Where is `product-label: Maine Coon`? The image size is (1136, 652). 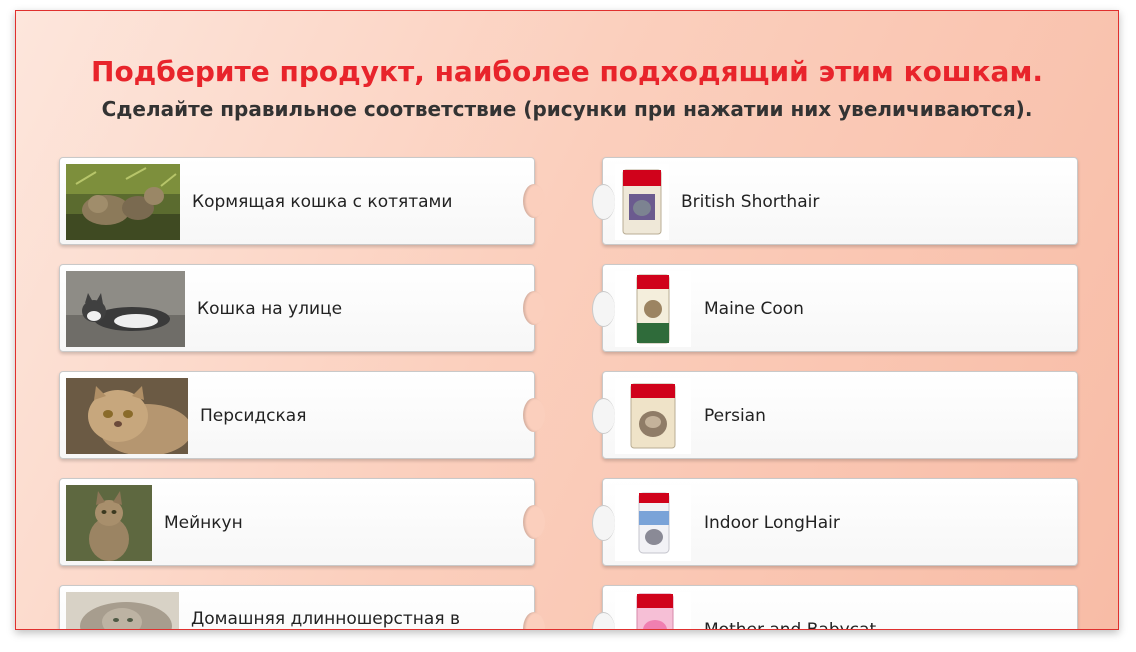
product-label: Maine Coon is located at coordinates (754, 309).